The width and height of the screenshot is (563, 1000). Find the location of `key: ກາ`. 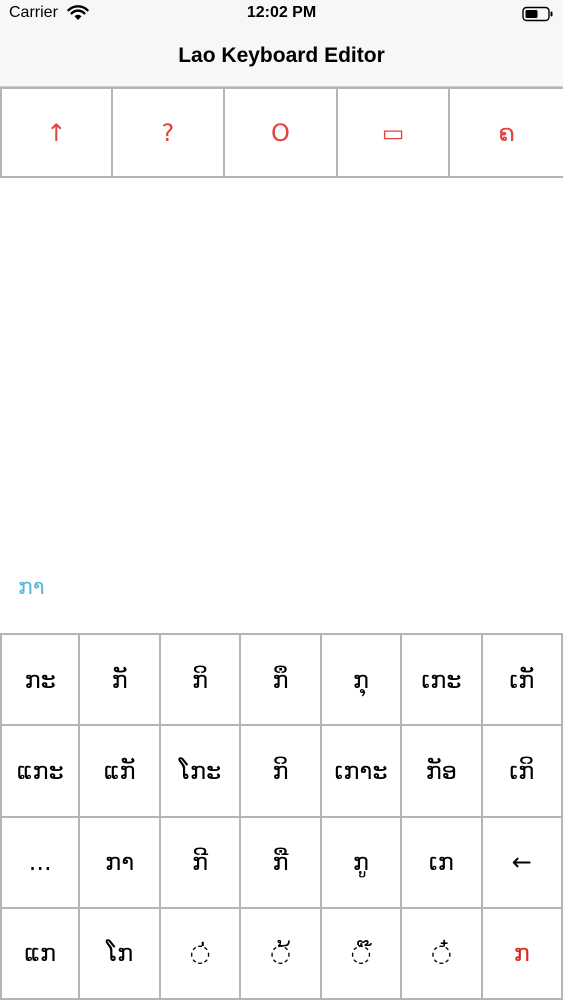

key: ກາ is located at coordinates (120, 863).